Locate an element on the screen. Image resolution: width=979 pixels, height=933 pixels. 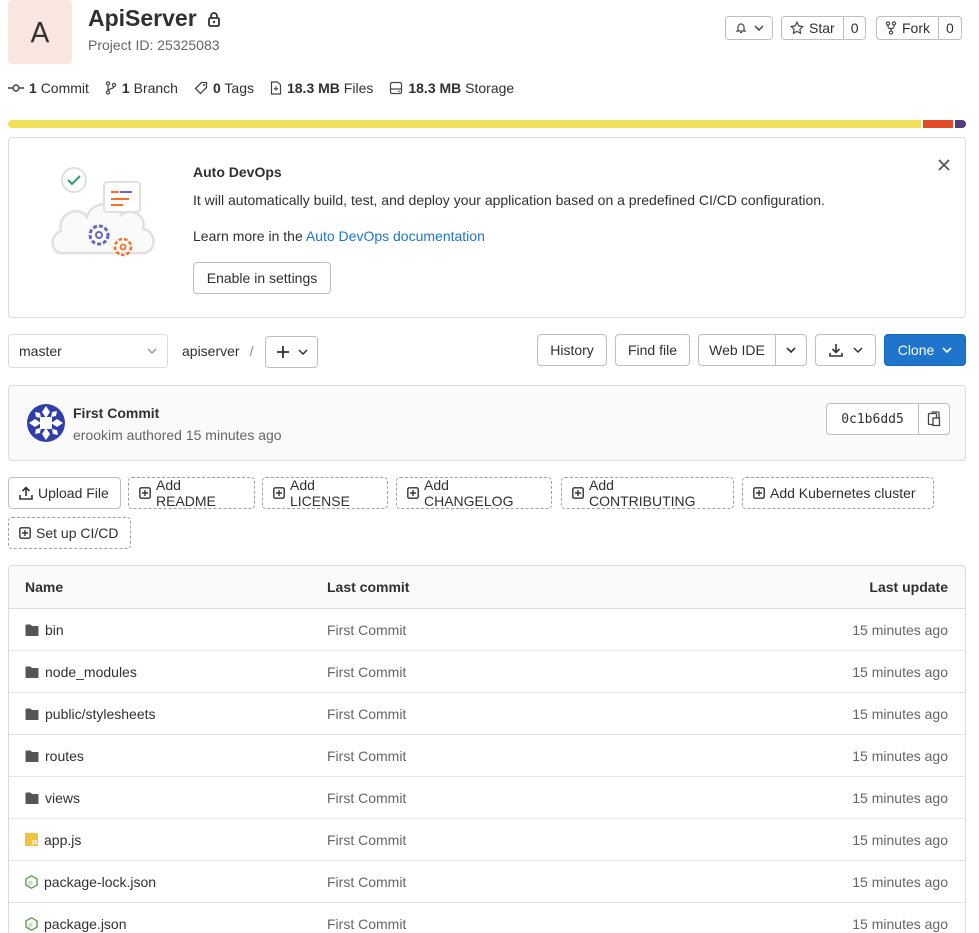
file-name-link: bin is located at coordinates (54, 630).